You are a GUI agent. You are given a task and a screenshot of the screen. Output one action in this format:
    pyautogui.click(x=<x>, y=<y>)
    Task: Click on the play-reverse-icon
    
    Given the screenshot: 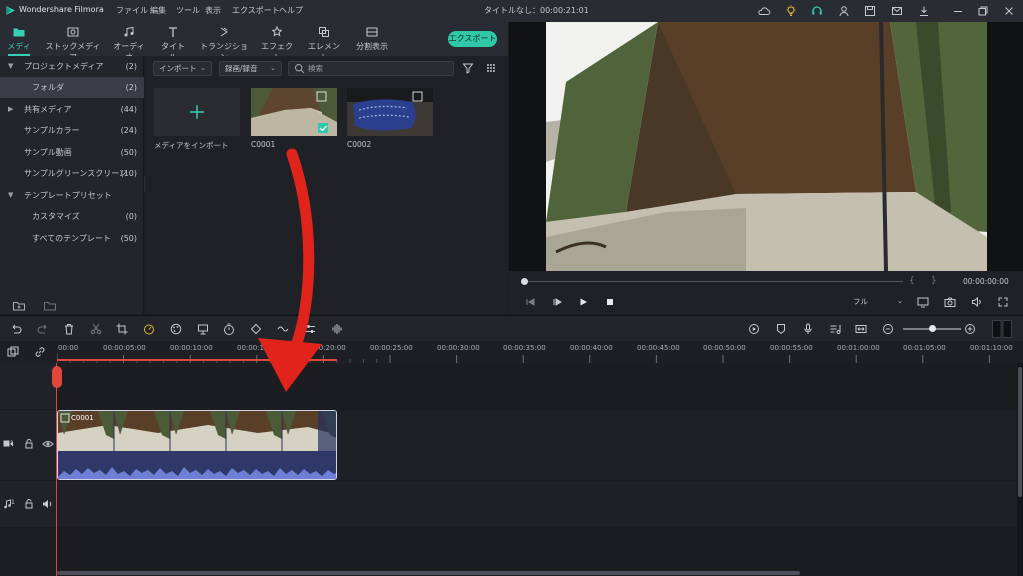 What is the action you would take?
    pyautogui.click(x=557, y=302)
    